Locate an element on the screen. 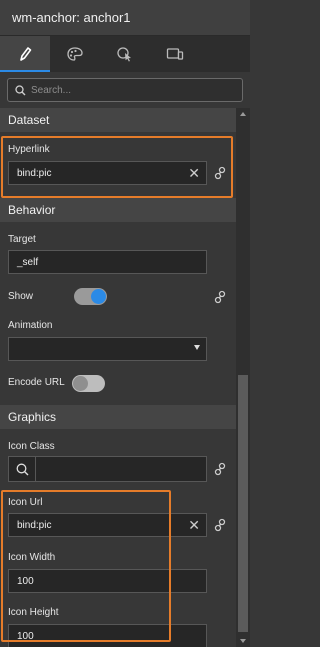  pencil-icon is located at coordinates (26, 54).